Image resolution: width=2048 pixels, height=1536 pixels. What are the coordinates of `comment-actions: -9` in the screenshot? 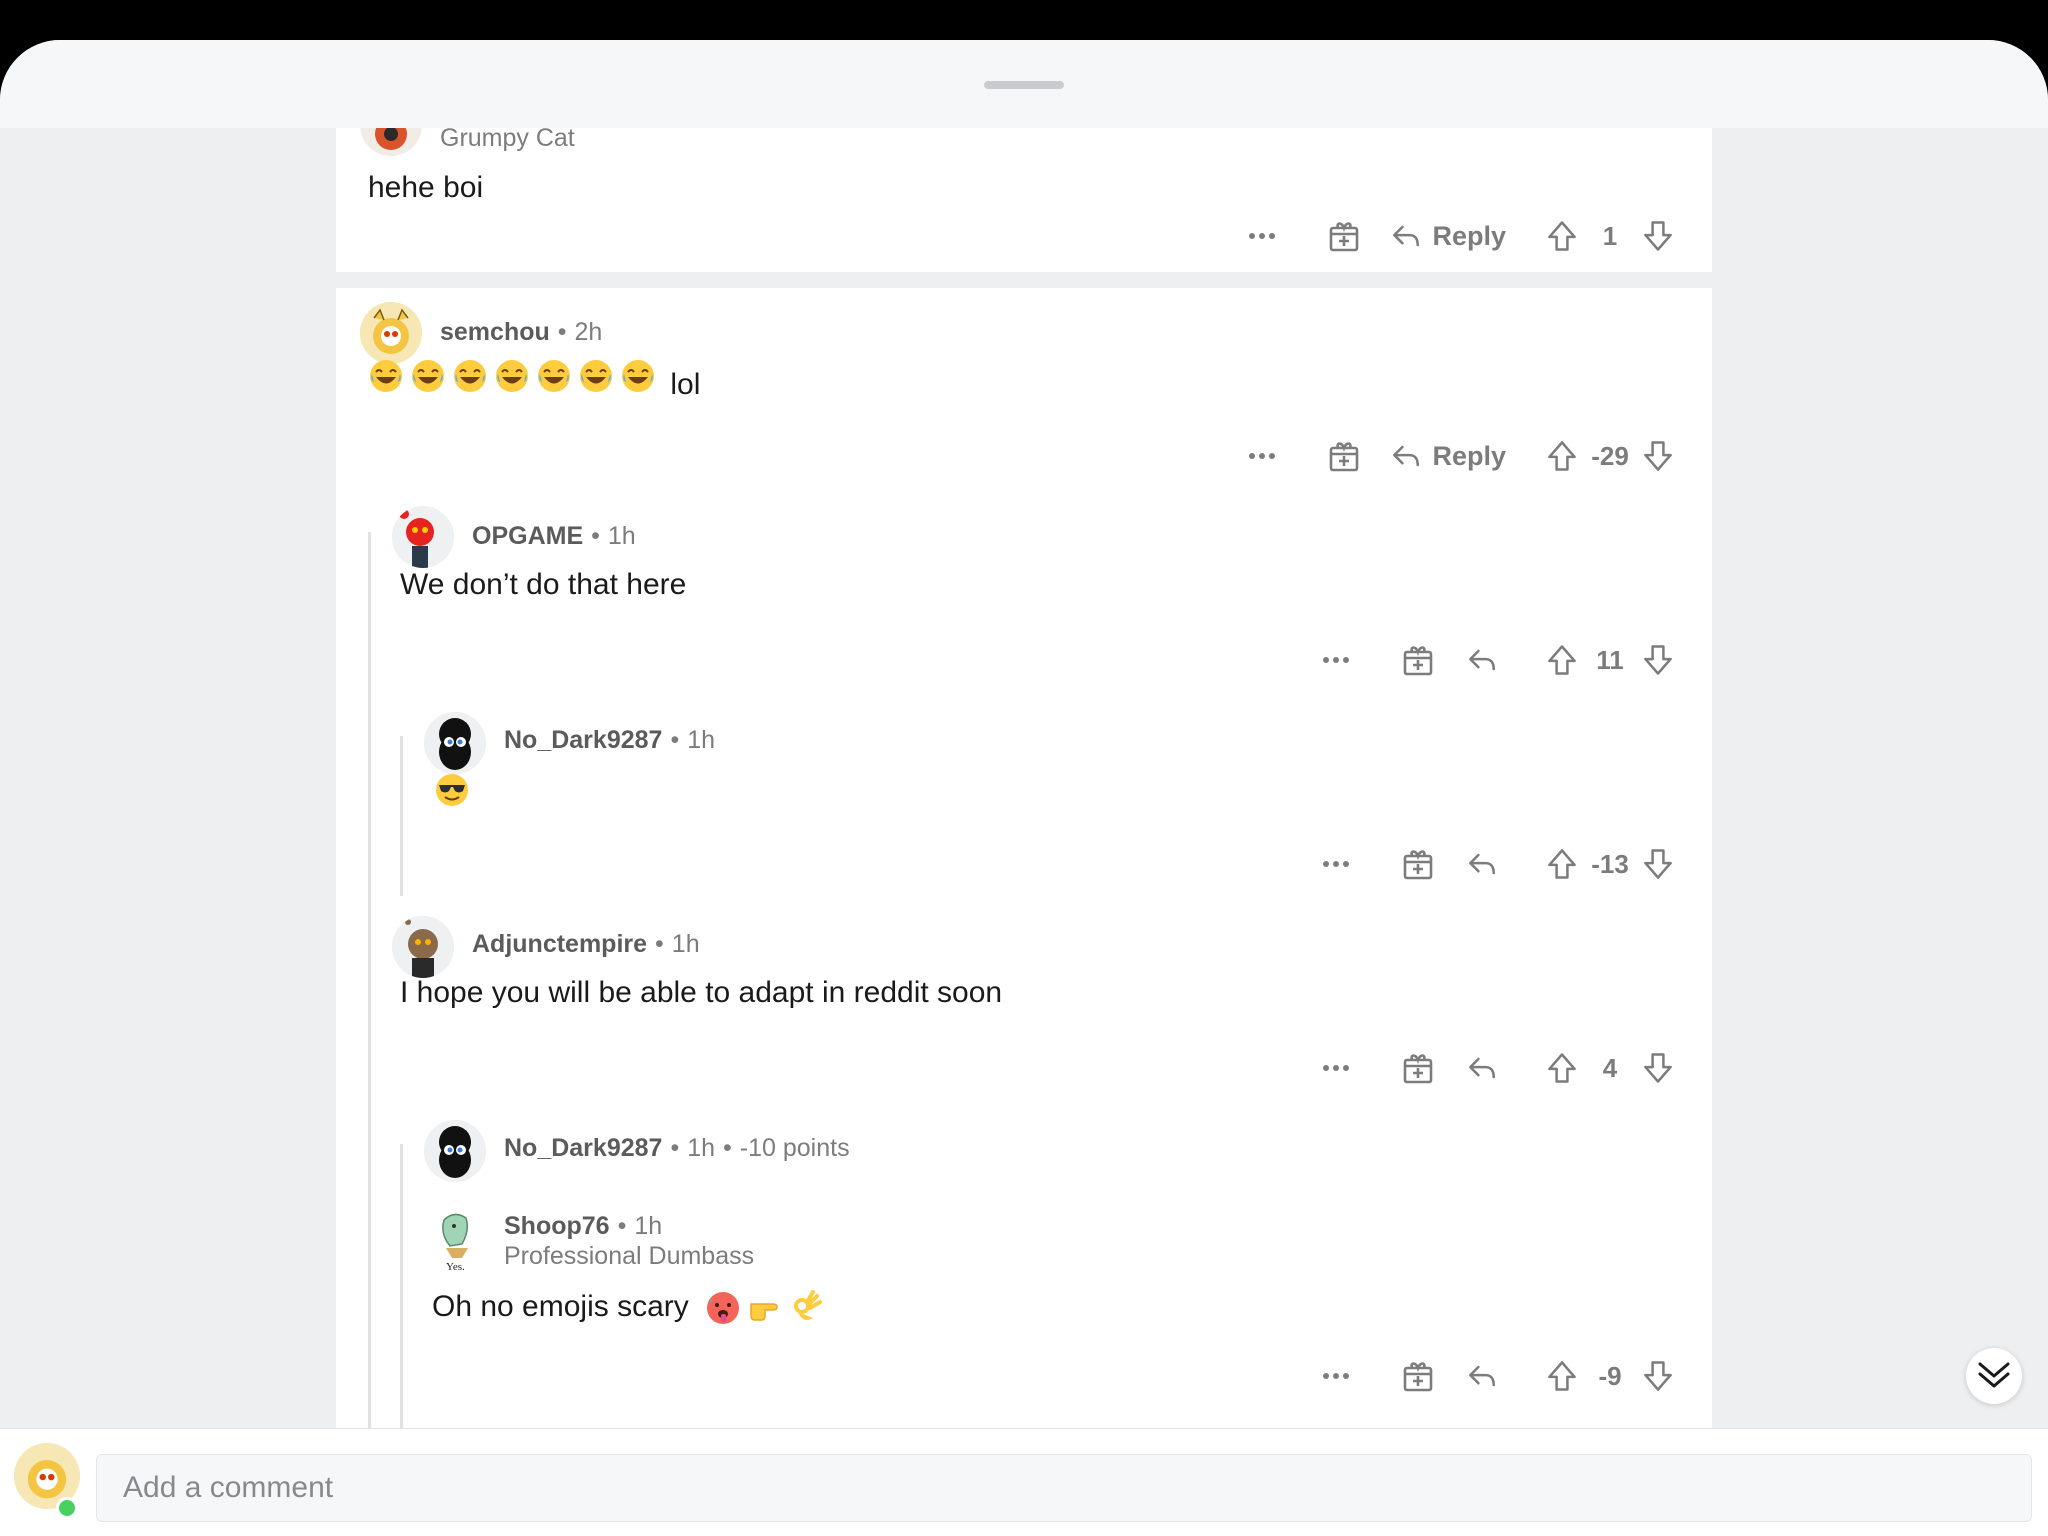 It's located at (1497, 1376).